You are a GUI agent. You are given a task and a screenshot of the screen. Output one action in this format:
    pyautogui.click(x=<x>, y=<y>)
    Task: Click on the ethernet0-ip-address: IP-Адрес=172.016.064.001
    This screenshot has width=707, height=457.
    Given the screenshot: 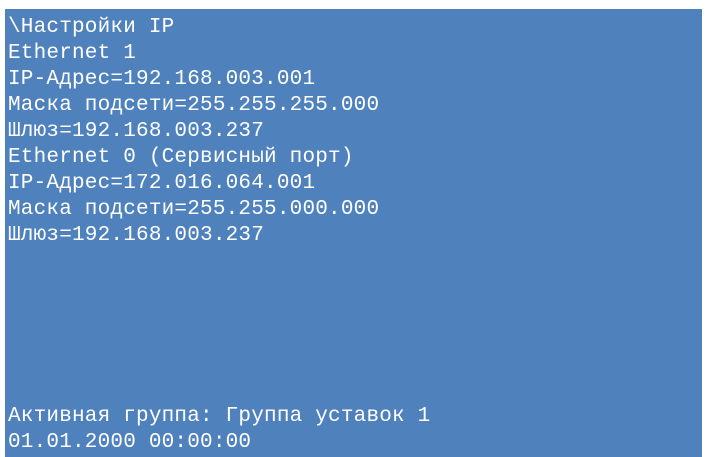 What is the action you would take?
    pyautogui.click(x=162, y=183)
    